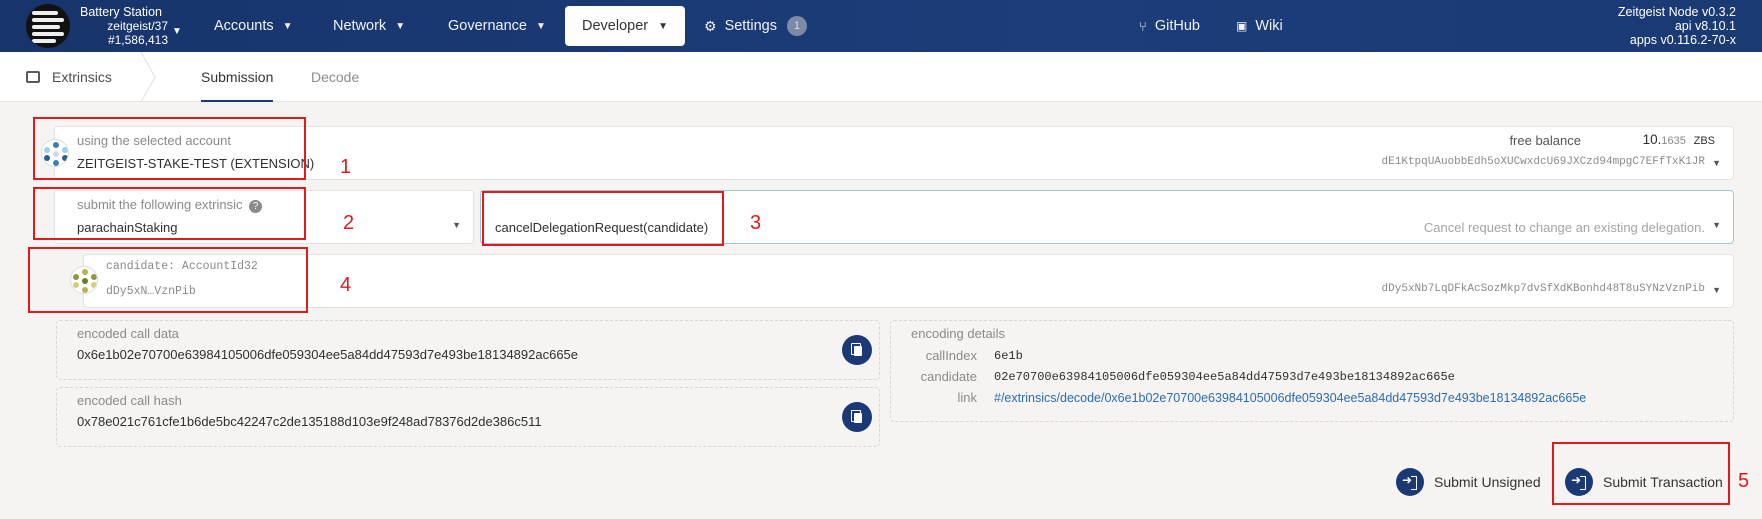  Describe the element at coordinates (1242, 26) in the screenshot. I see `book-icon: ▣` at that location.